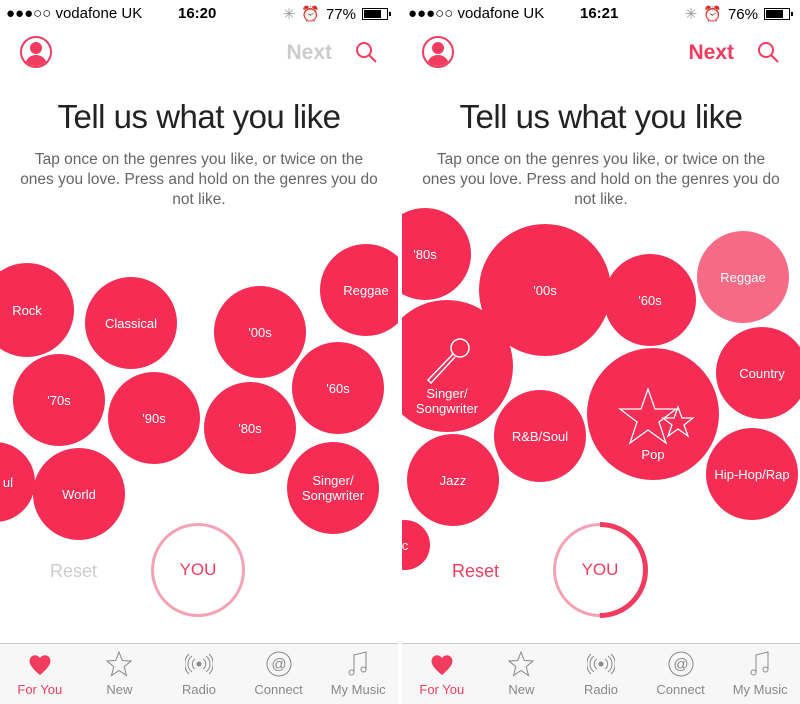  I want to click on genre-label: '00s, so click(260, 332).